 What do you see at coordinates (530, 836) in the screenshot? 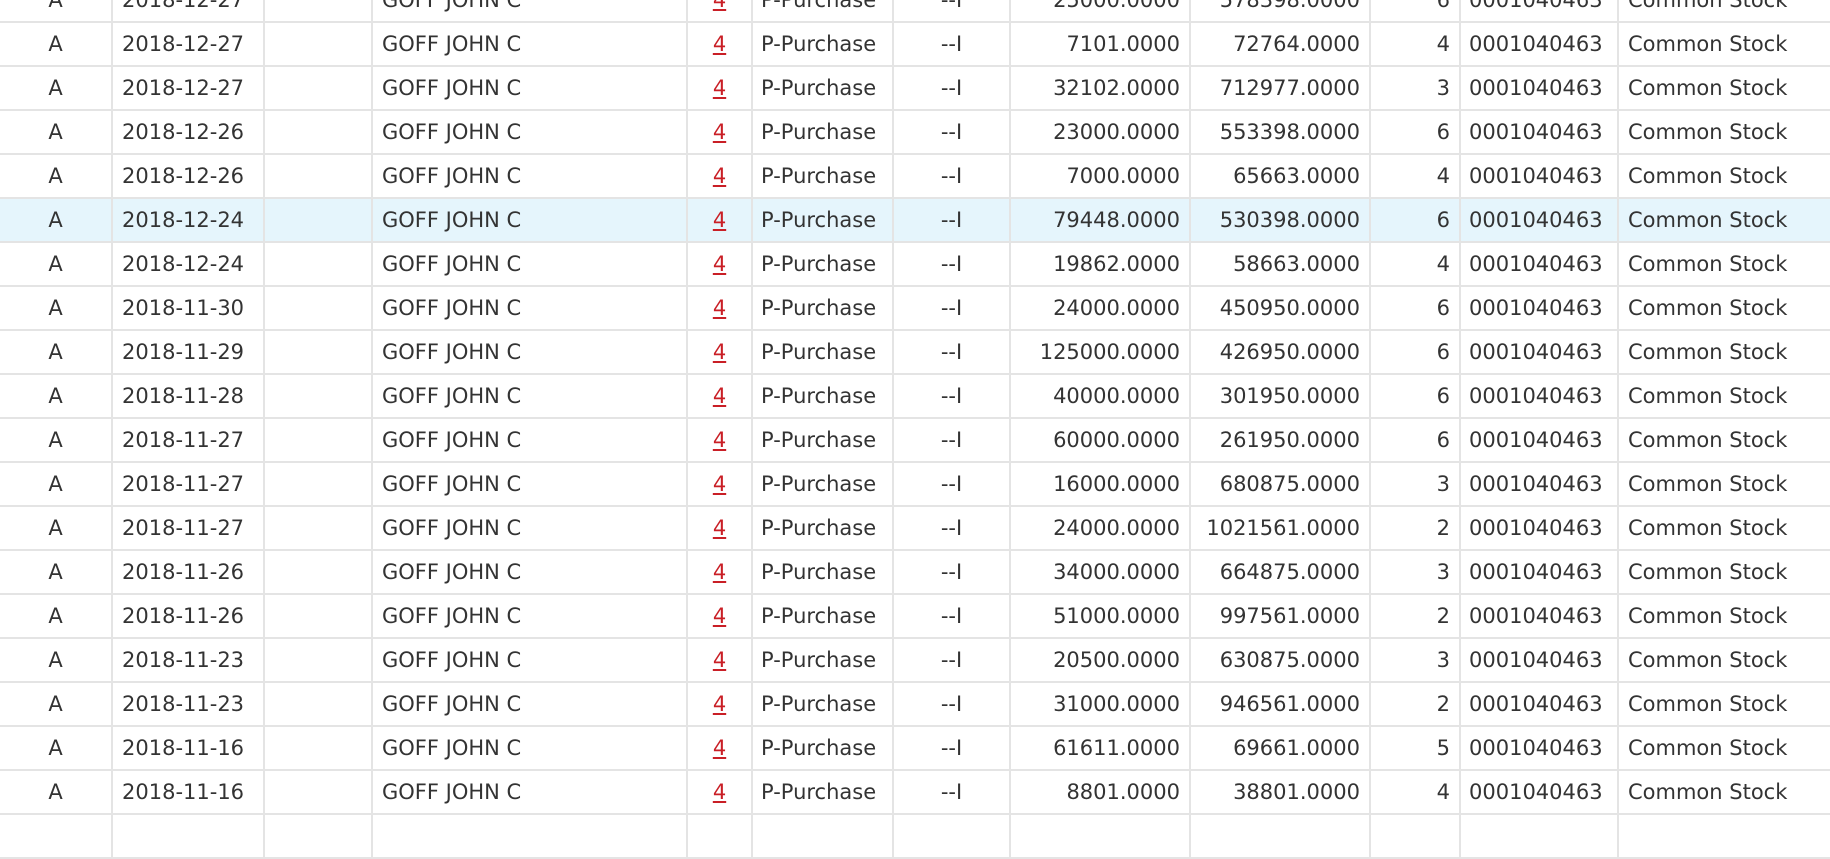
I see `cell-insider-name` at bounding box center [530, 836].